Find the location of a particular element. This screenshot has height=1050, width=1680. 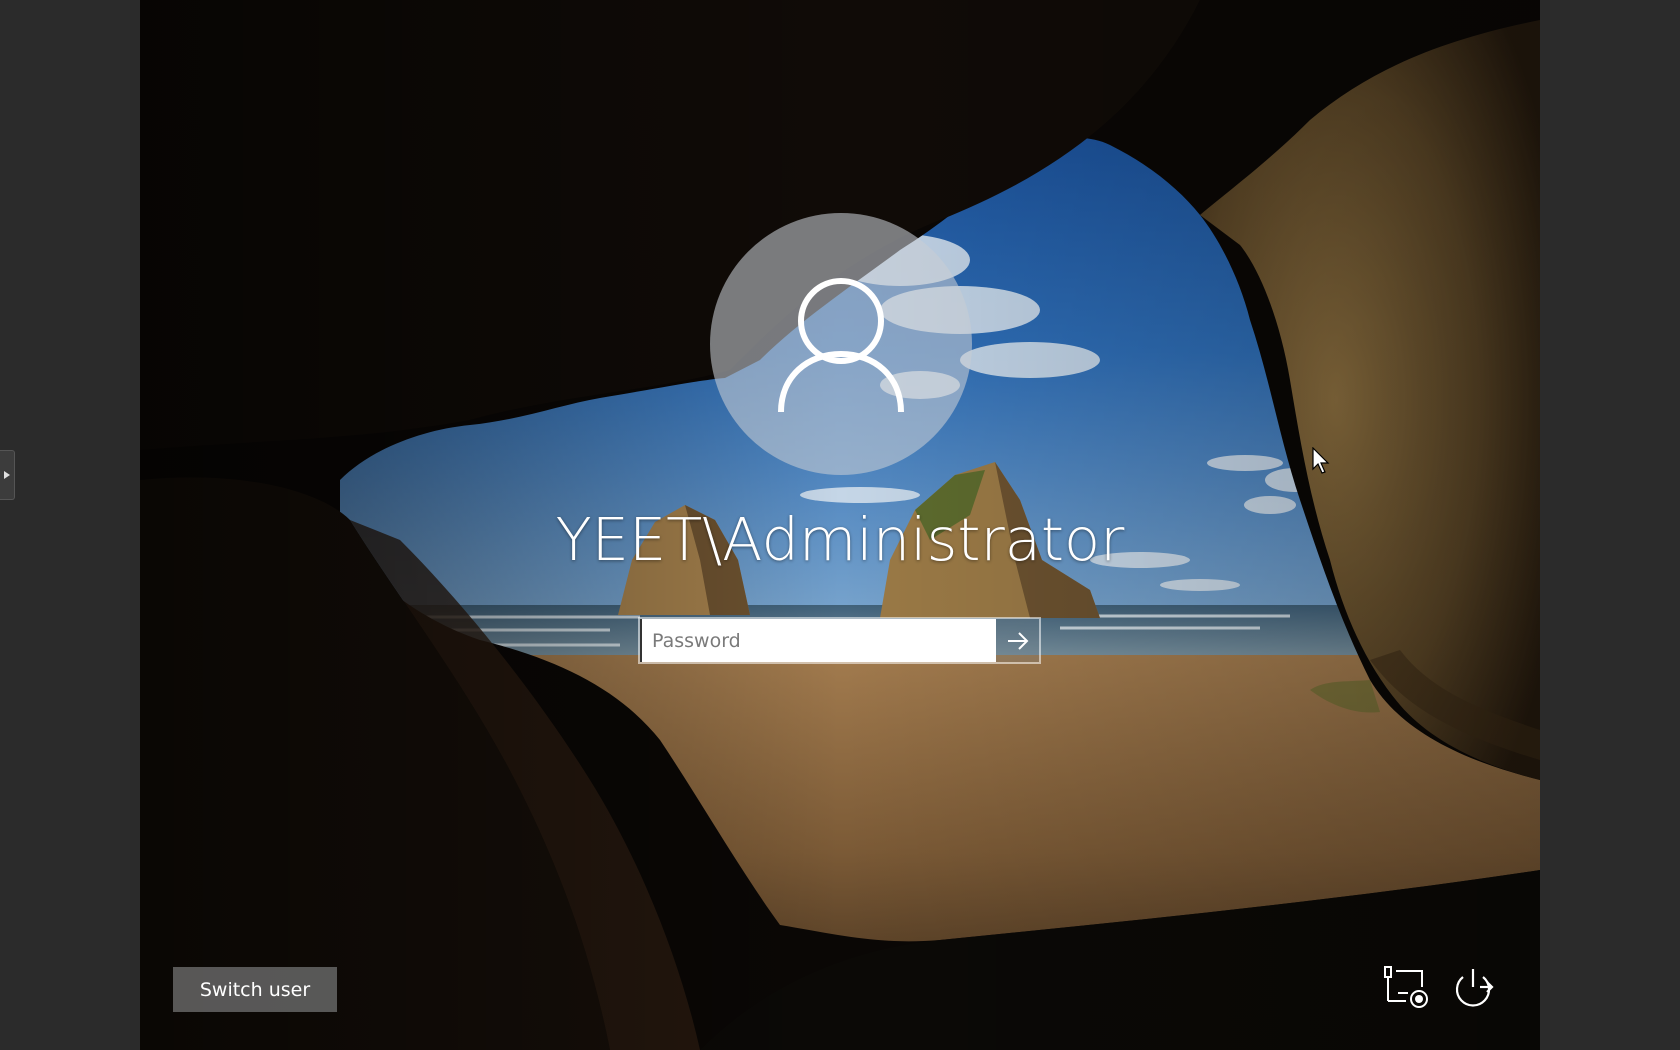

chevron-right-icon is located at coordinates (7, 475).